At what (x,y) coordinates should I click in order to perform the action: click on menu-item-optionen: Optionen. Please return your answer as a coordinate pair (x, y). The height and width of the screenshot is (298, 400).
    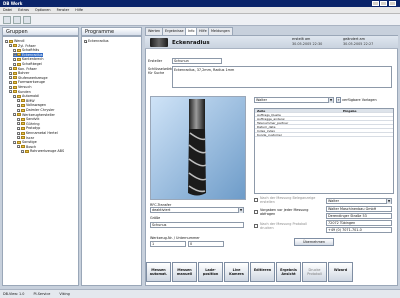
    Looking at the image, I should click on (43, 10).